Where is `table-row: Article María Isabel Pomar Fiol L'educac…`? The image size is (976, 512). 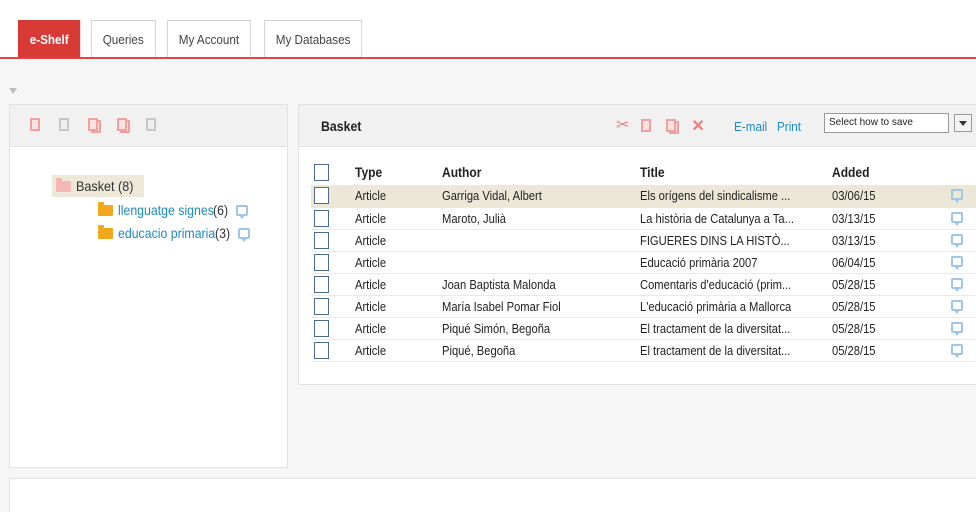
table-row: Article María Isabel Pomar Fiol L'educac… is located at coordinates (643, 306).